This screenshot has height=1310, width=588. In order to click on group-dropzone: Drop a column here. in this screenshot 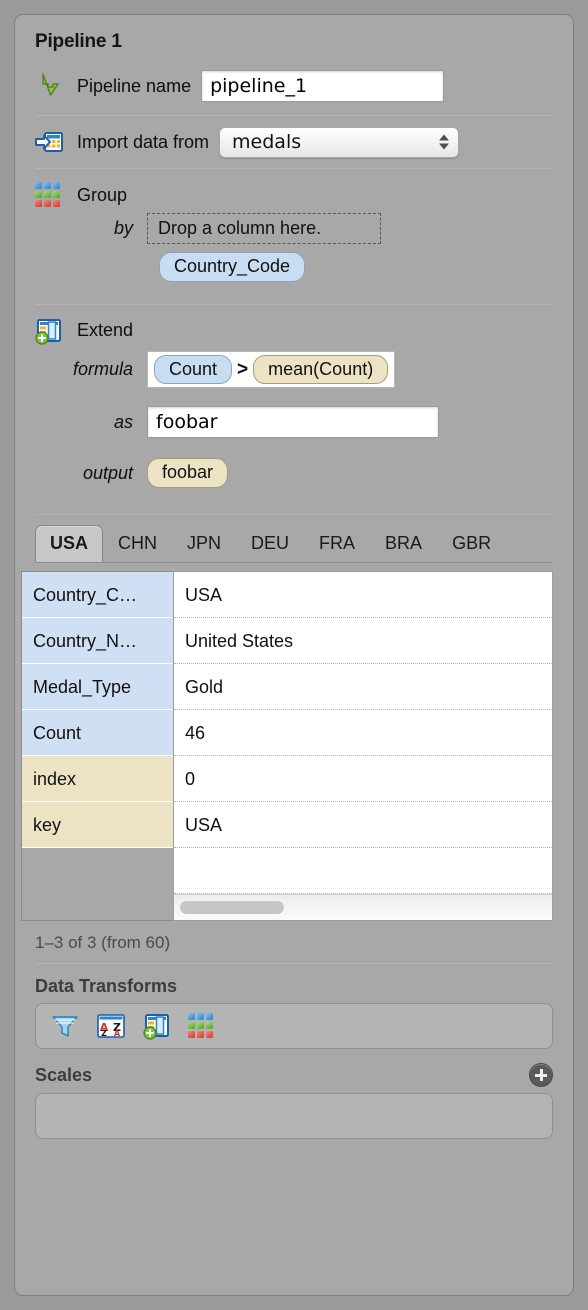, I will do `click(264, 228)`.